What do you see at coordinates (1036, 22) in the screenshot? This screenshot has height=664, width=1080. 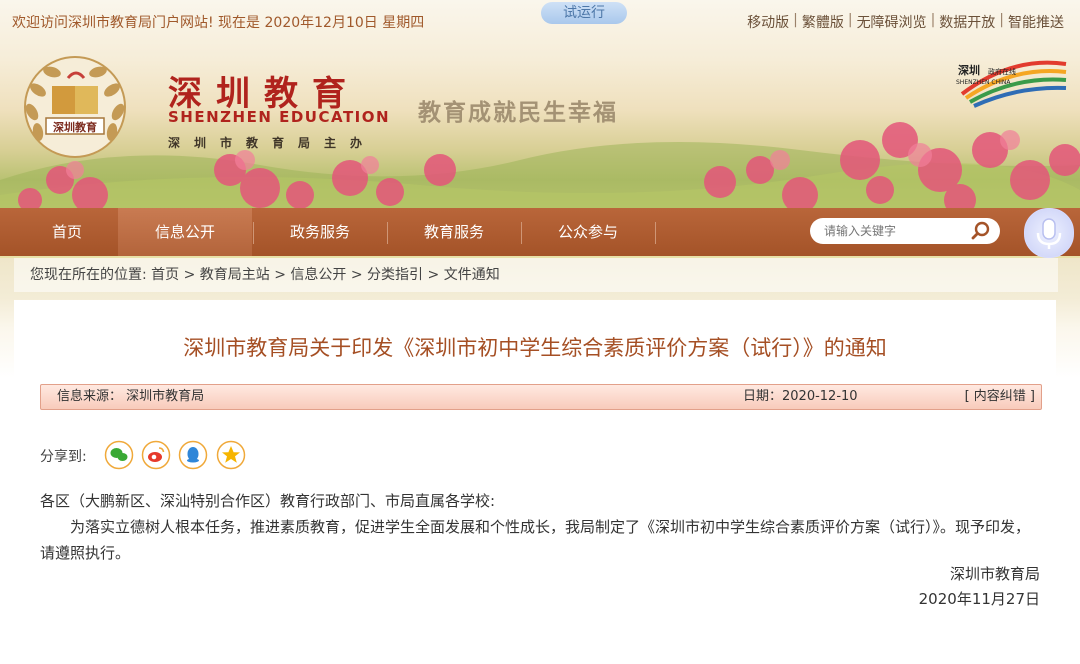 I see `smart-push-link: 智能推送` at bounding box center [1036, 22].